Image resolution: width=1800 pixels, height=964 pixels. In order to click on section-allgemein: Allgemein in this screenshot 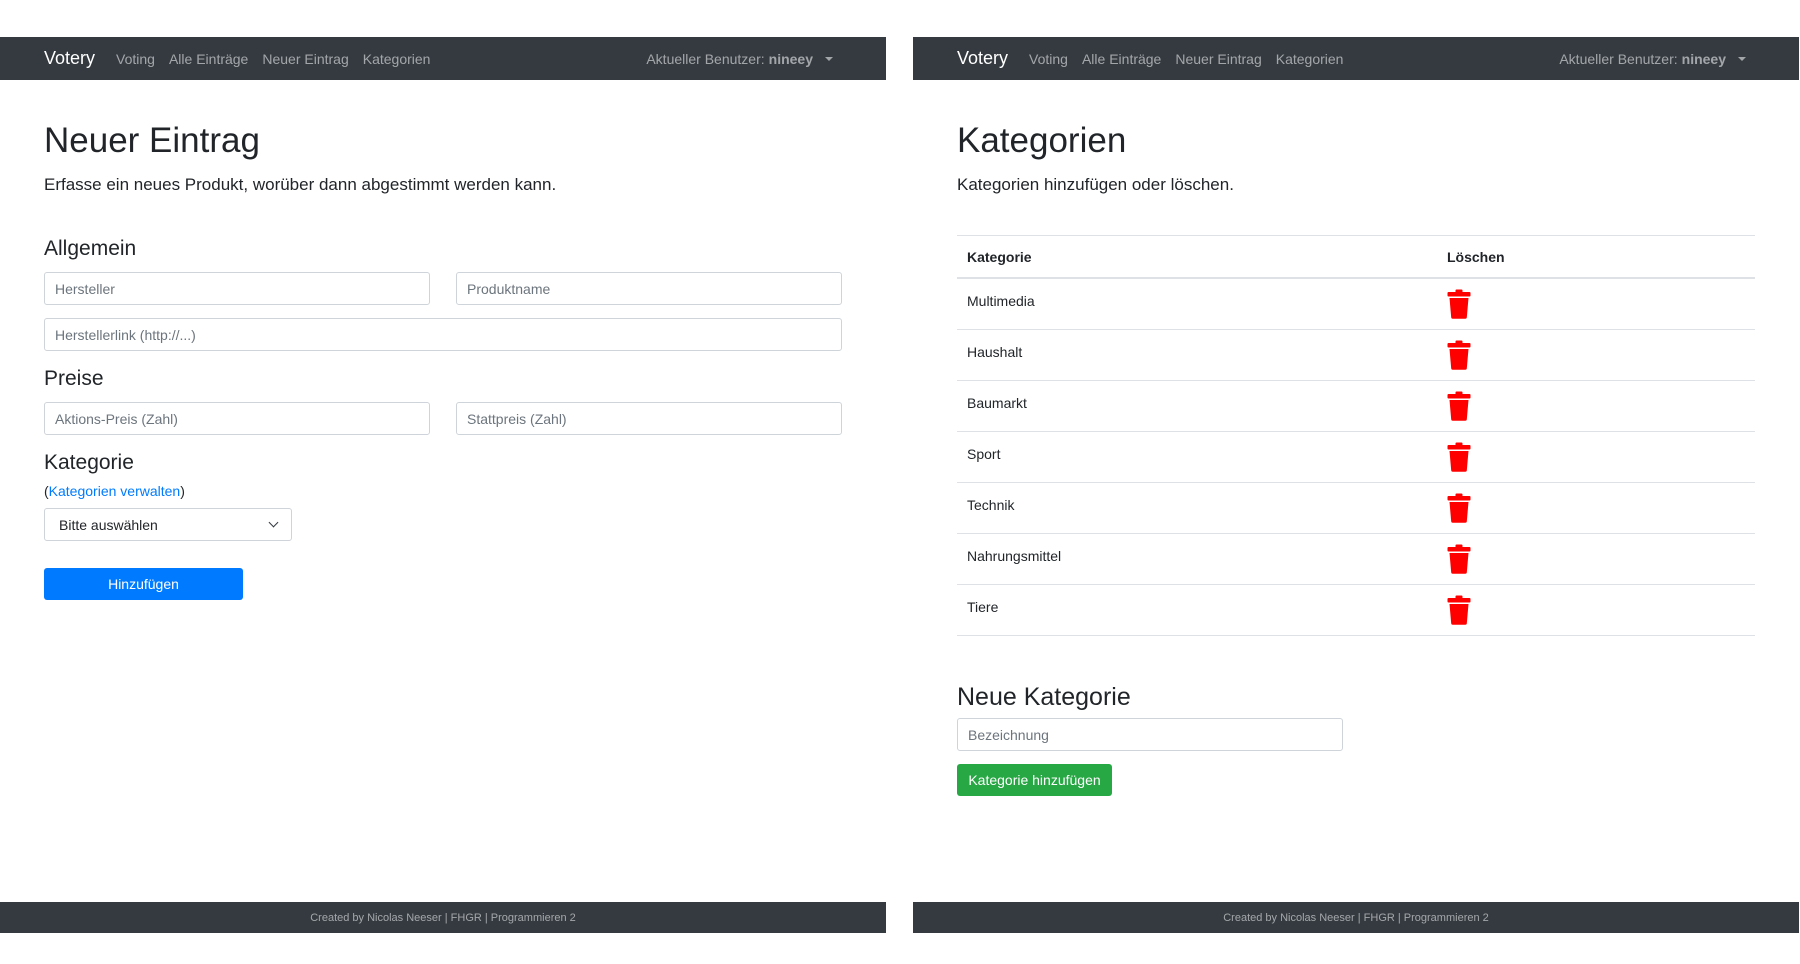, I will do `click(90, 248)`.